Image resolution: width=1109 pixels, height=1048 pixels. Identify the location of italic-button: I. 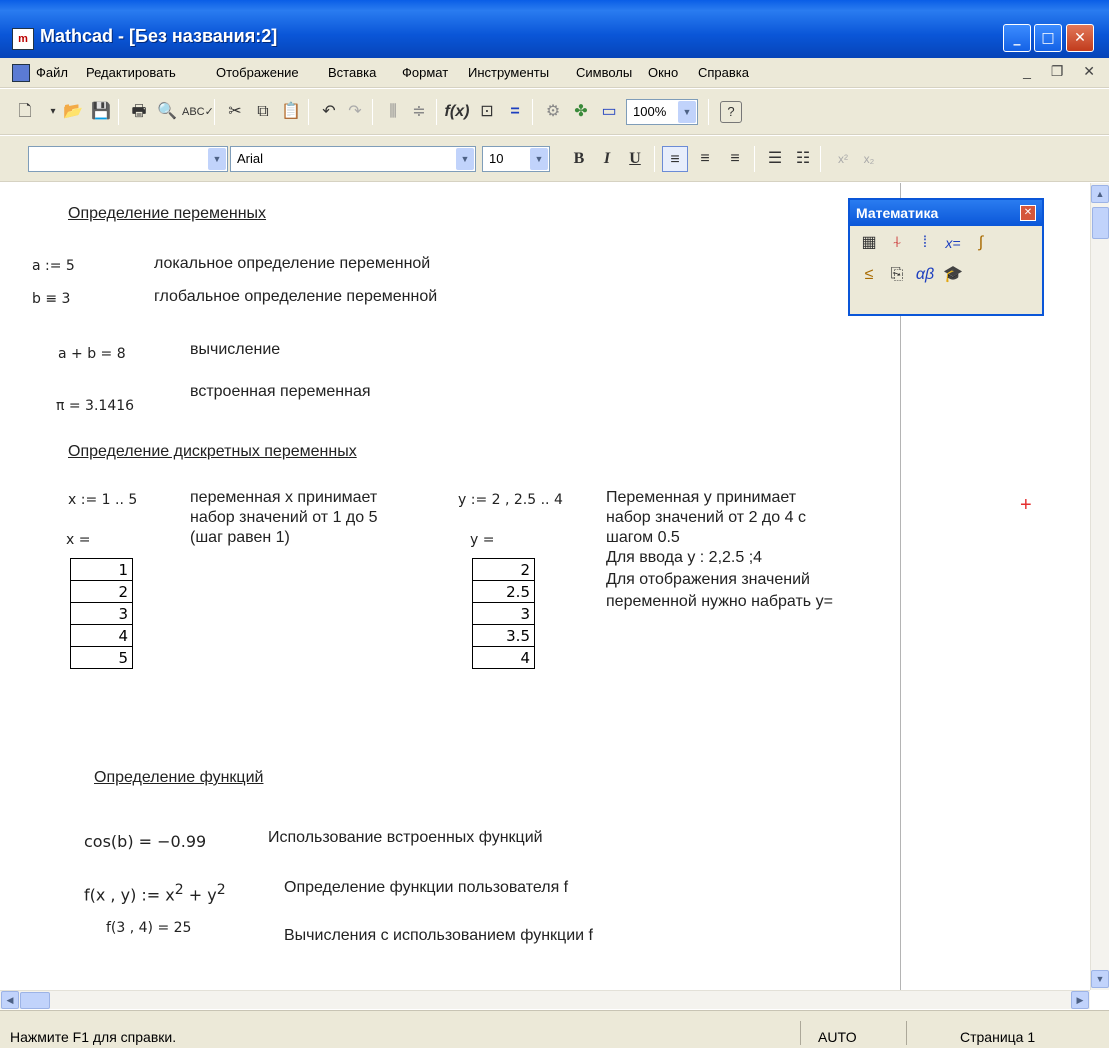
(607, 159).